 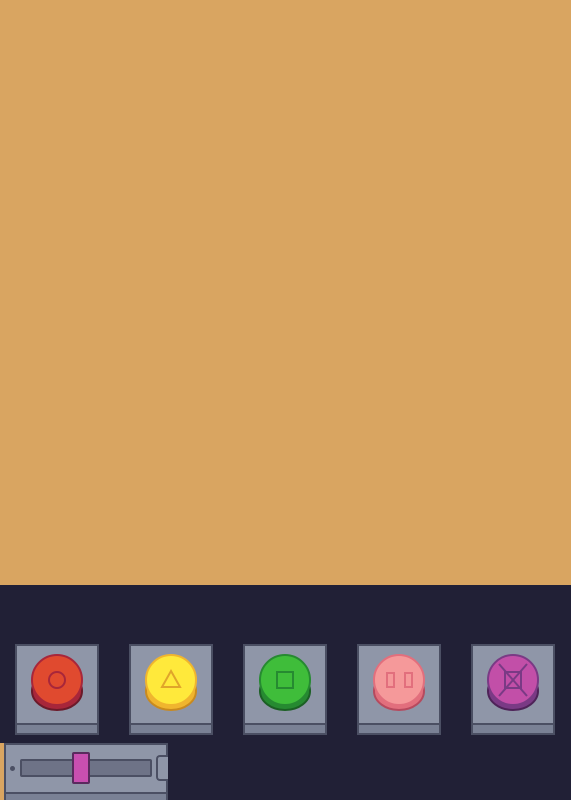 I want to click on slider-dot, so click(x=12, y=768).